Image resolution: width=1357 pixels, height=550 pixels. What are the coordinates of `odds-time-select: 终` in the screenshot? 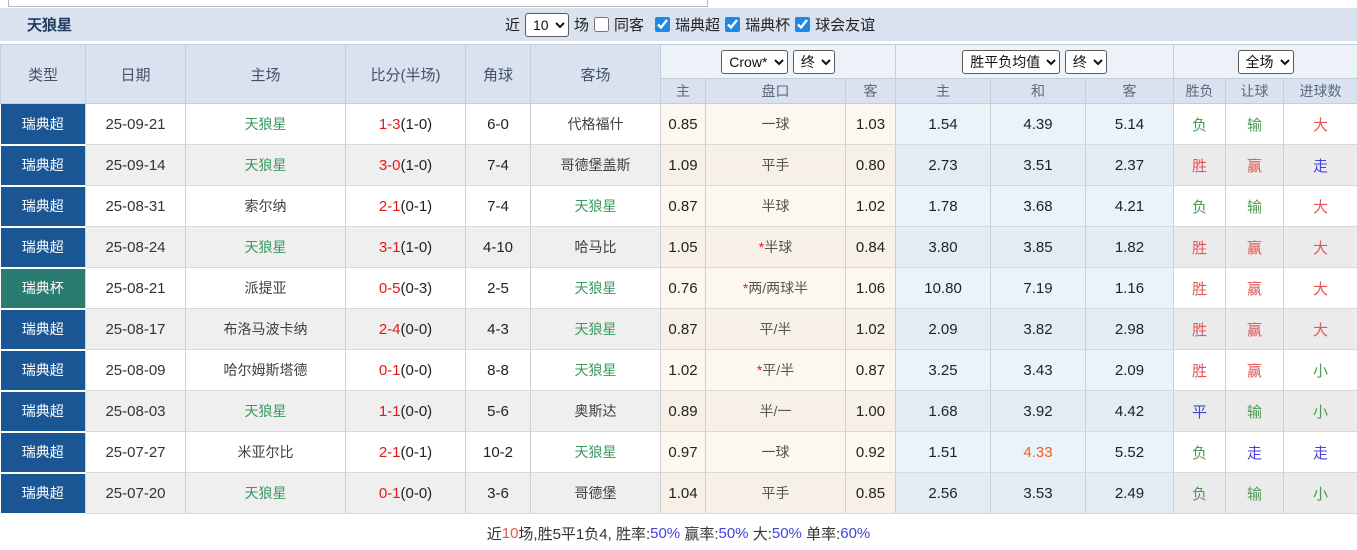 It's located at (813, 61).